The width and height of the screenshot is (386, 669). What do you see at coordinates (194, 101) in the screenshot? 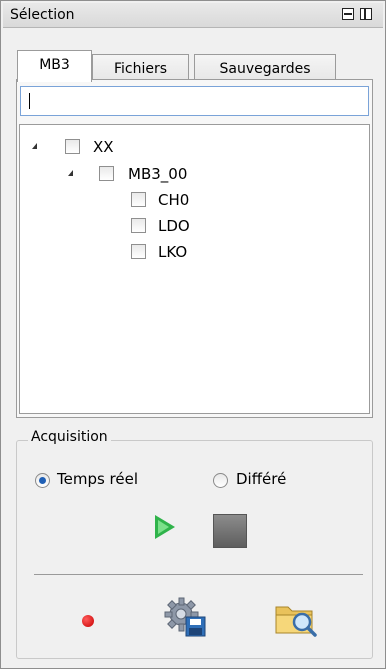
I see `search-input` at bounding box center [194, 101].